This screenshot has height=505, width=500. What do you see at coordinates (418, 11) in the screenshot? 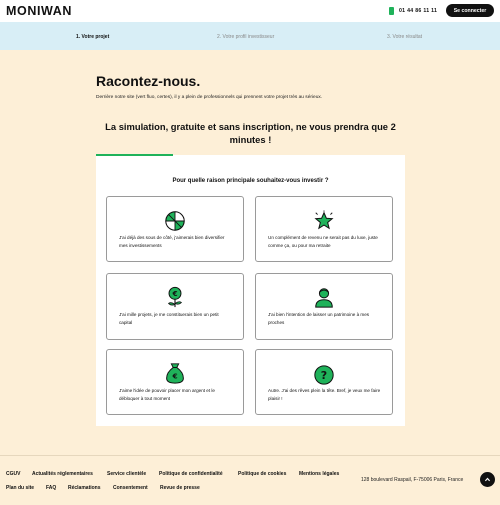
I see `phone-number: 01 44 86 11 11` at bounding box center [418, 11].